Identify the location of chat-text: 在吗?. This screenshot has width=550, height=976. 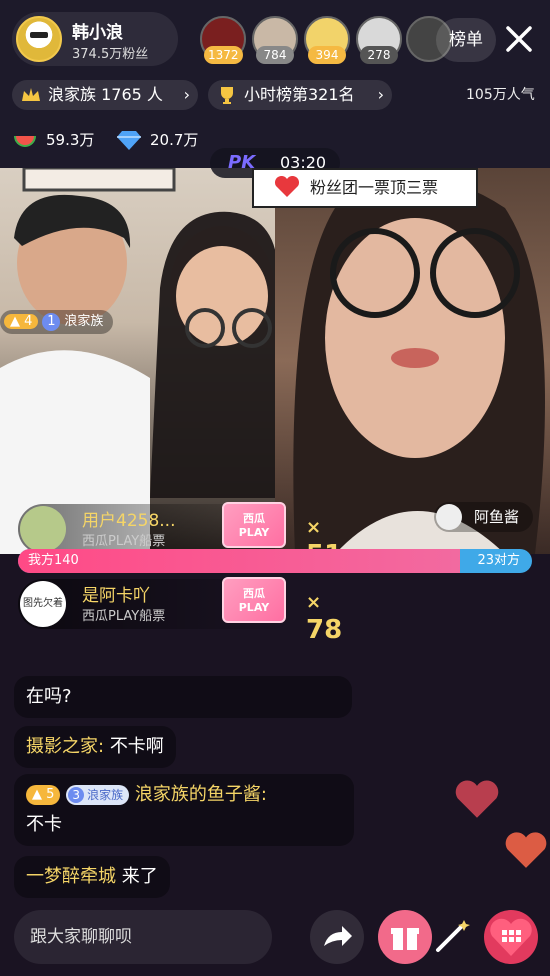
(49, 696).